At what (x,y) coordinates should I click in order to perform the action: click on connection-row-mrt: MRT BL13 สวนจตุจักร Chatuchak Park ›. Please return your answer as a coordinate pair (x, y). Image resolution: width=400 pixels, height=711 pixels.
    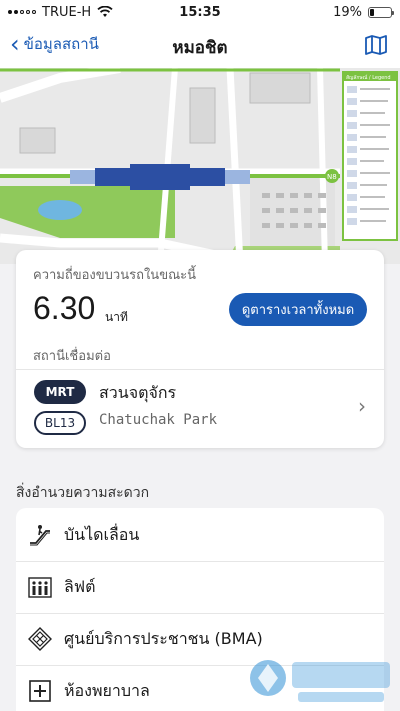
    Looking at the image, I should click on (200, 409).